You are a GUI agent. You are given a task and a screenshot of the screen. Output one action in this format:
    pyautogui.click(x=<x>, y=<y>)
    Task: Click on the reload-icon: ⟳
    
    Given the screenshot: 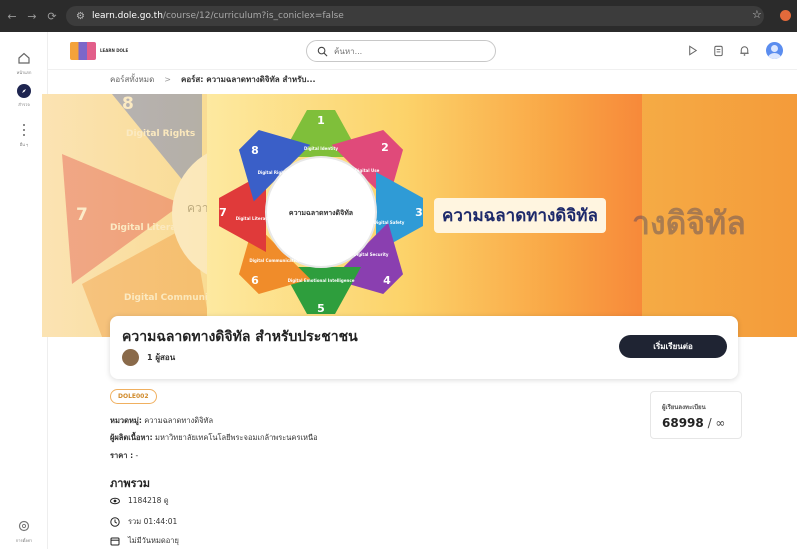 What is the action you would take?
    pyautogui.click(x=52, y=16)
    